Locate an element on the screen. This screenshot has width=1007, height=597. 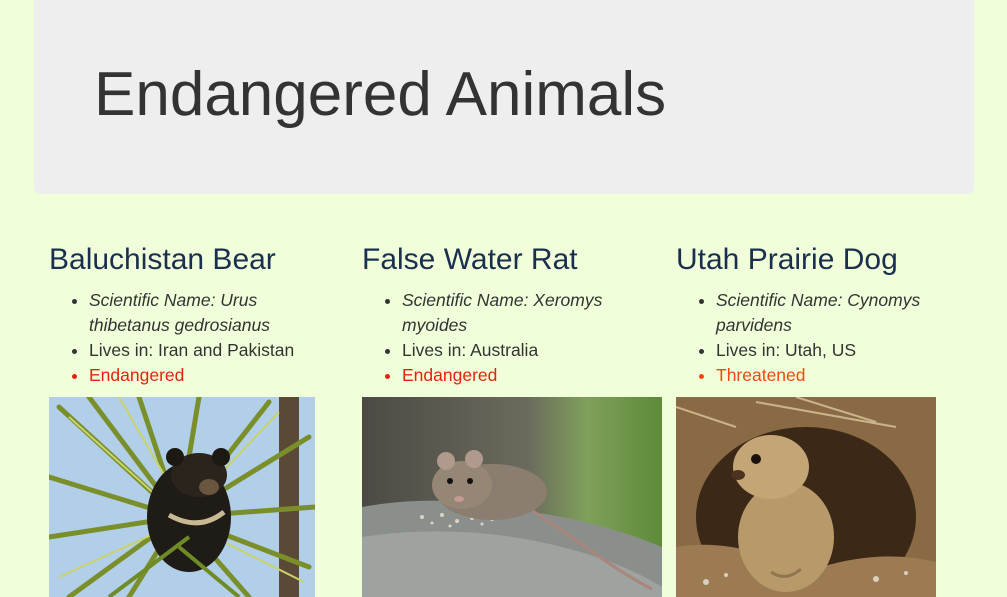
habitat: Lives in: Australia is located at coordinates (527, 350).